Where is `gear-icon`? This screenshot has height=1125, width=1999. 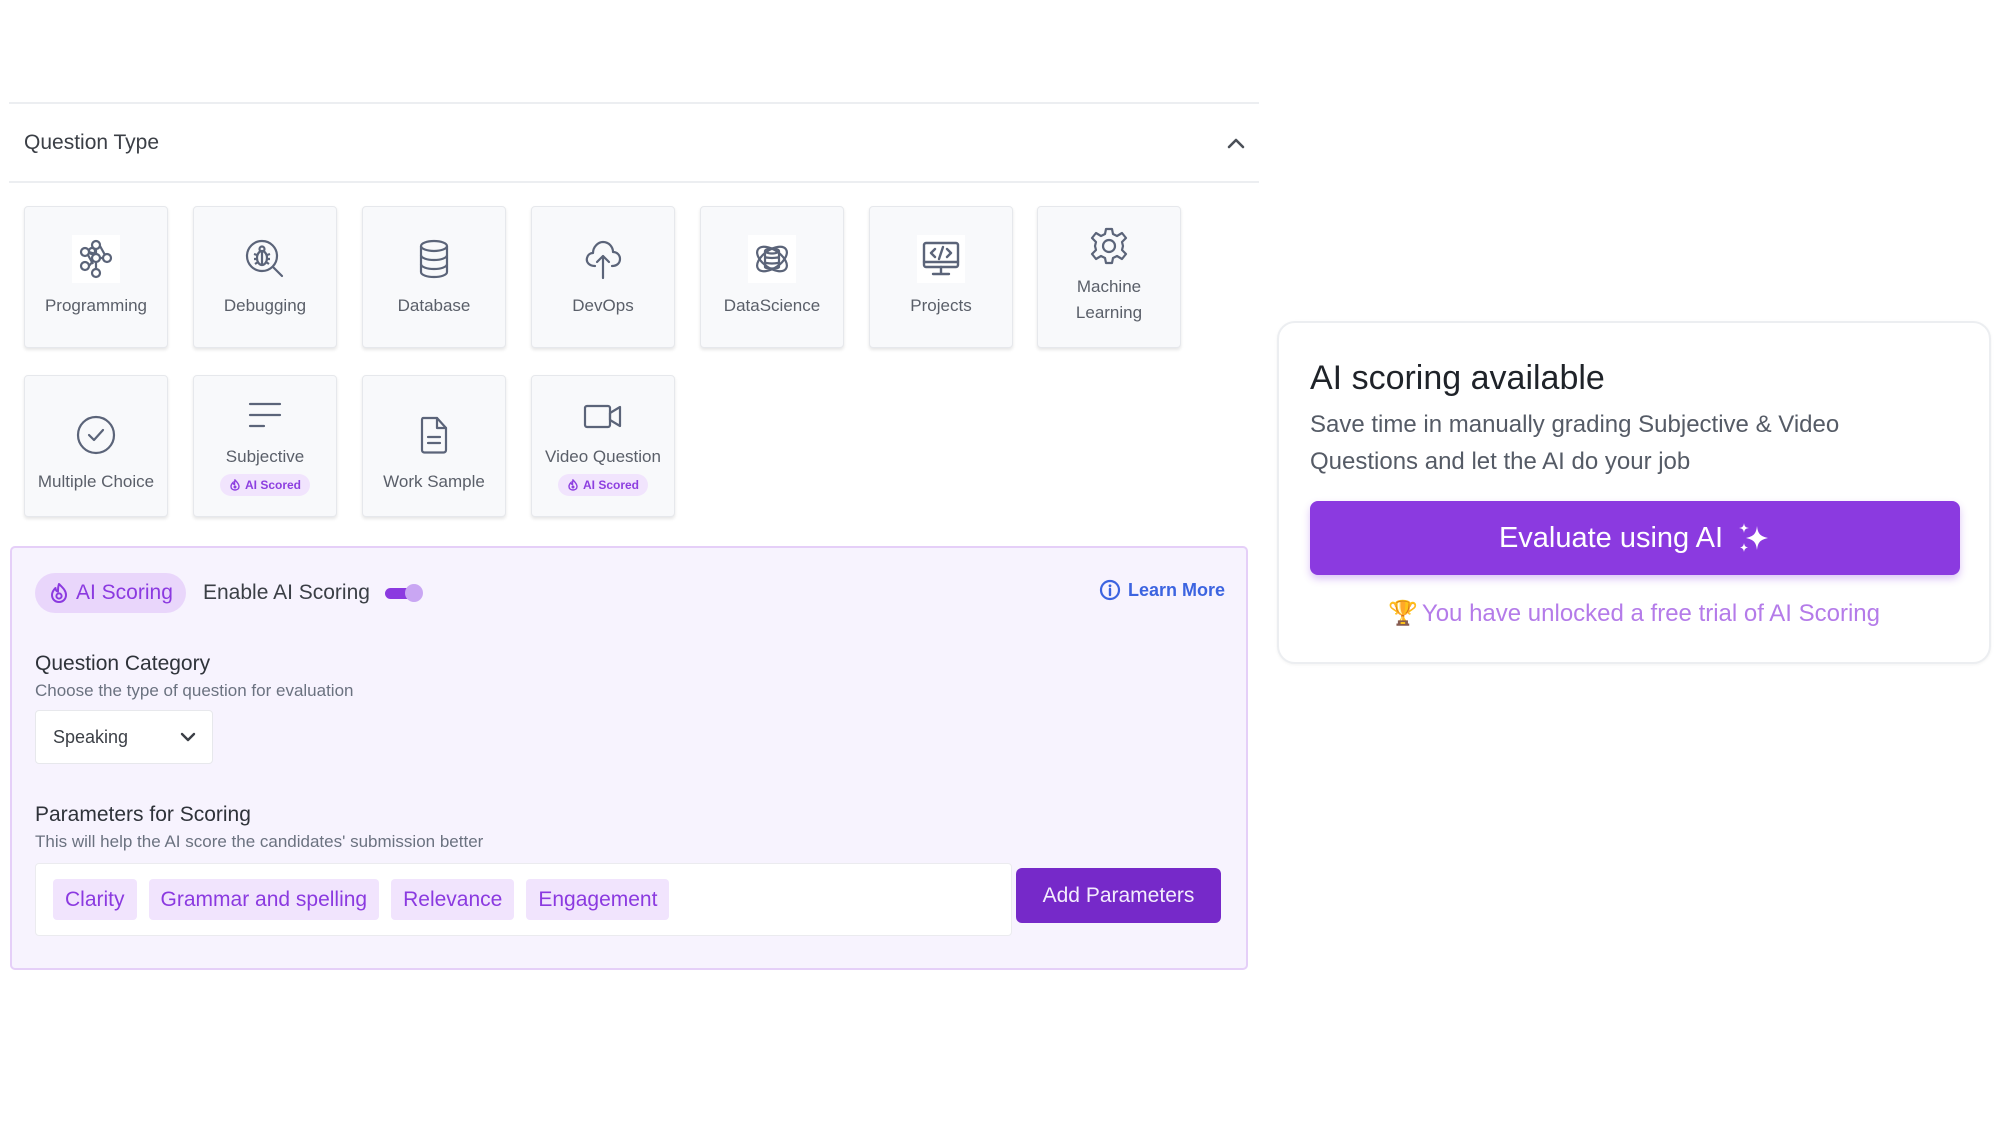
gear-icon is located at coordinates (1109, 246).